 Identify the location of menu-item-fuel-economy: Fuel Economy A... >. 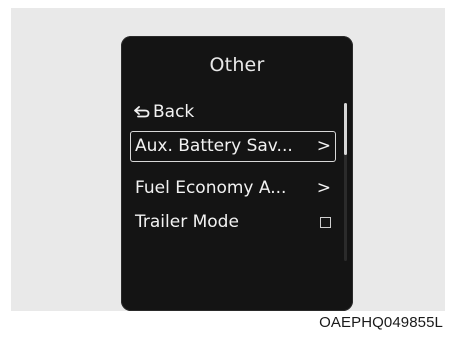
(233, 188).